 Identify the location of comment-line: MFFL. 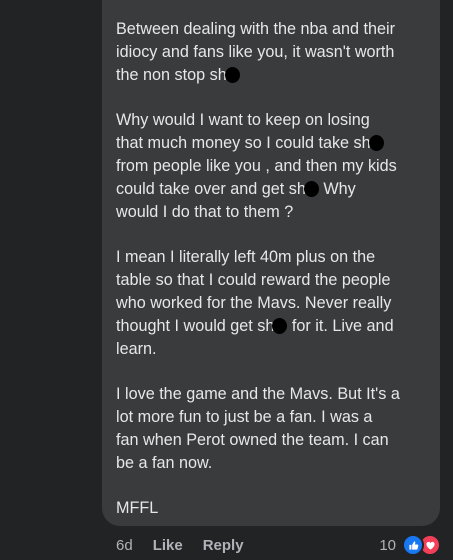
(272, 508).